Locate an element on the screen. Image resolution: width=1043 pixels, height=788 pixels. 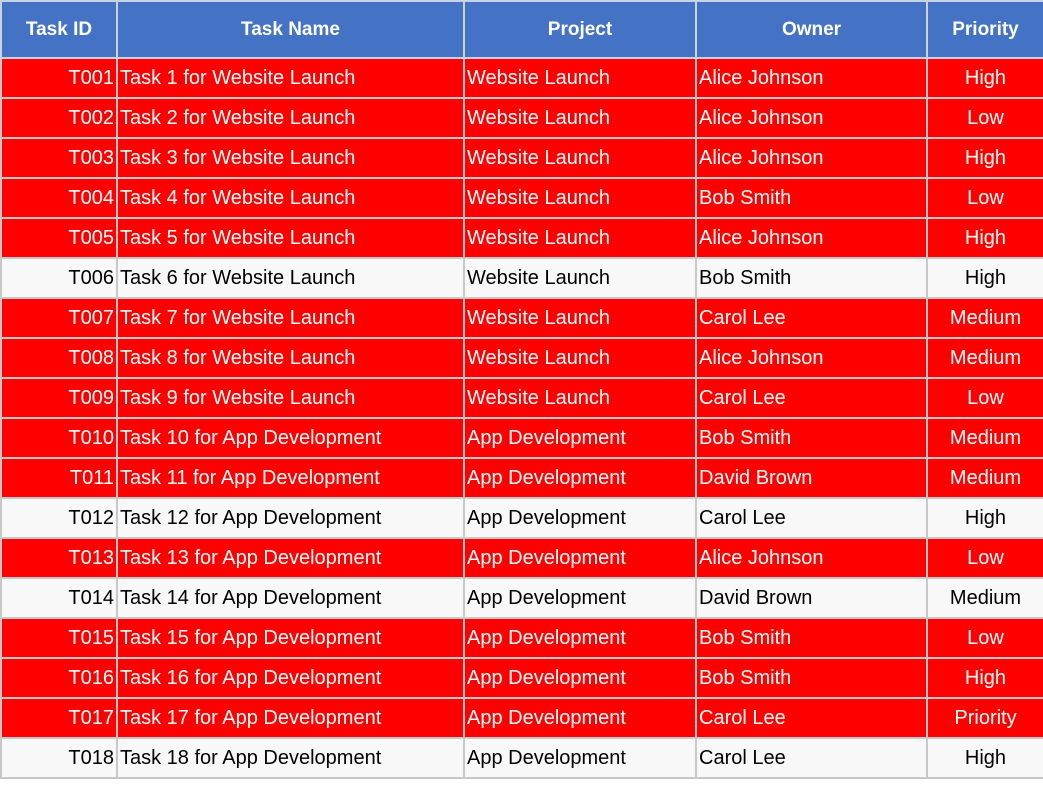
task-name-cell: Task 13 for App Development is located at coordinates (290, 558).